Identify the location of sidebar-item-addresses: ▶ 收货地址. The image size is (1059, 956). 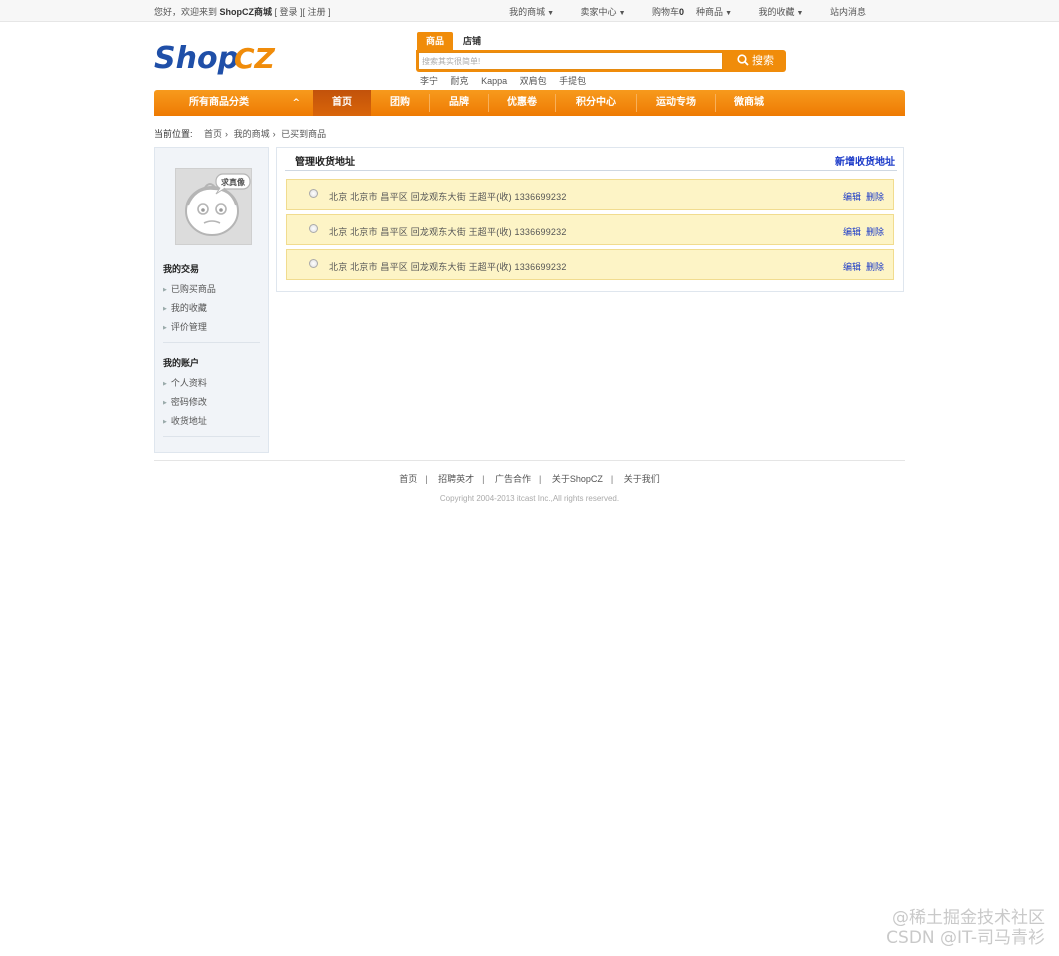
(185, 420).